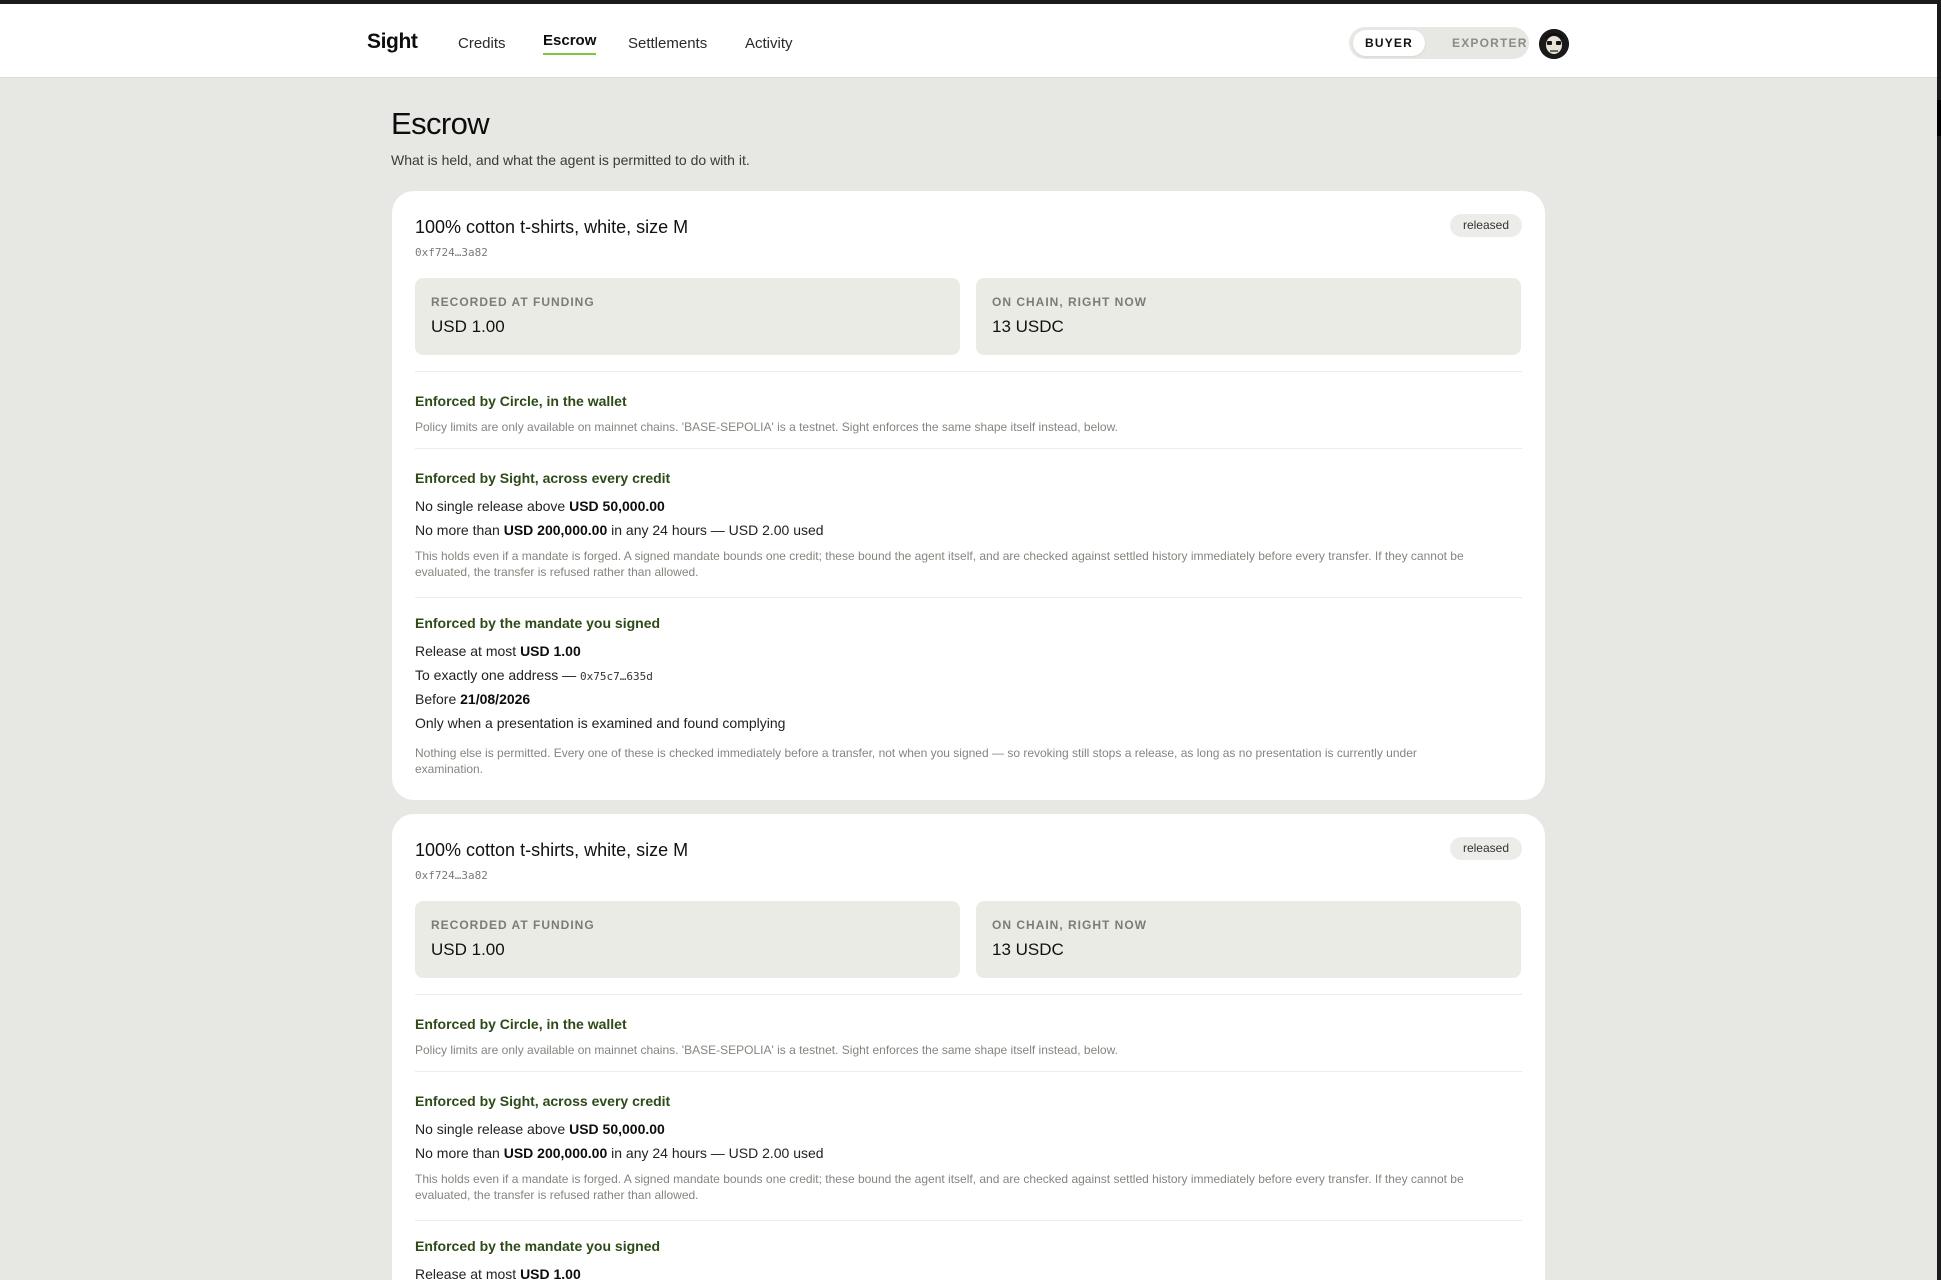 The width and height of the screenshot is (1941, 1280). What do you see at coordinates (1439, 43) in the screenshot?
I see `role-toggle: BUYER EXPORTER` at bounding box center [1439, 43].